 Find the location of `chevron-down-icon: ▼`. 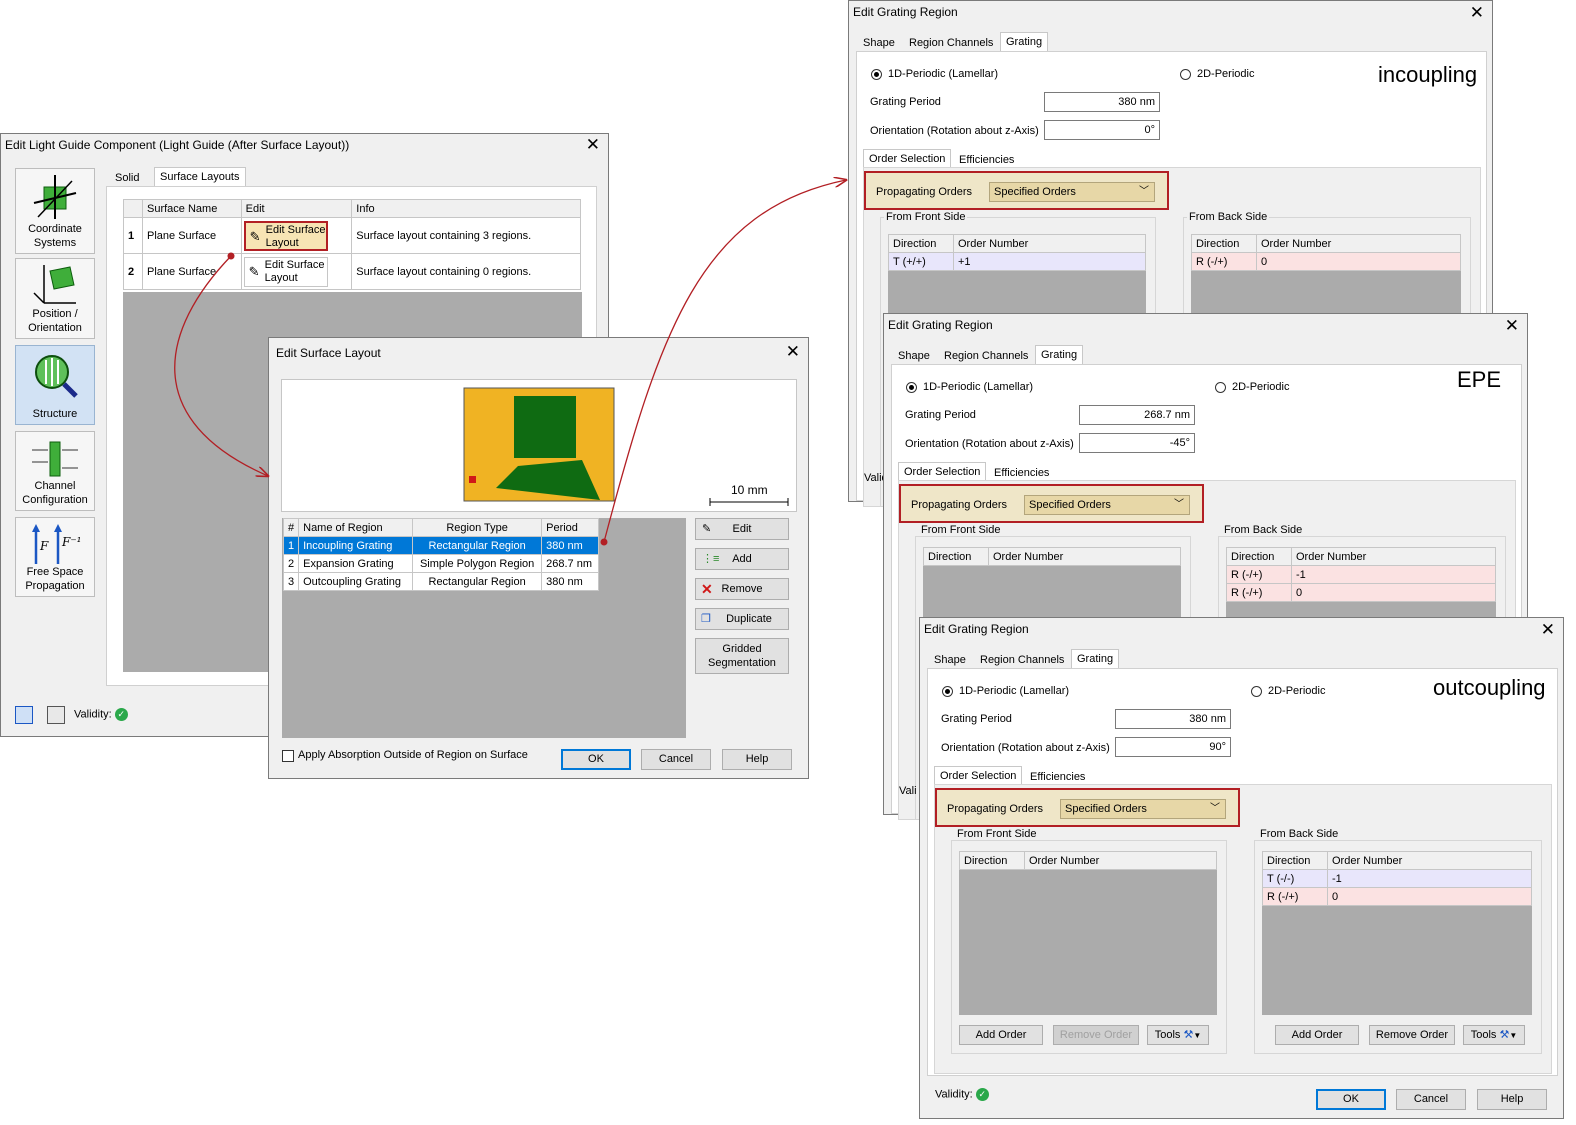

chevron-down-icon: ▼ is located at coordinates (1513, 1035).